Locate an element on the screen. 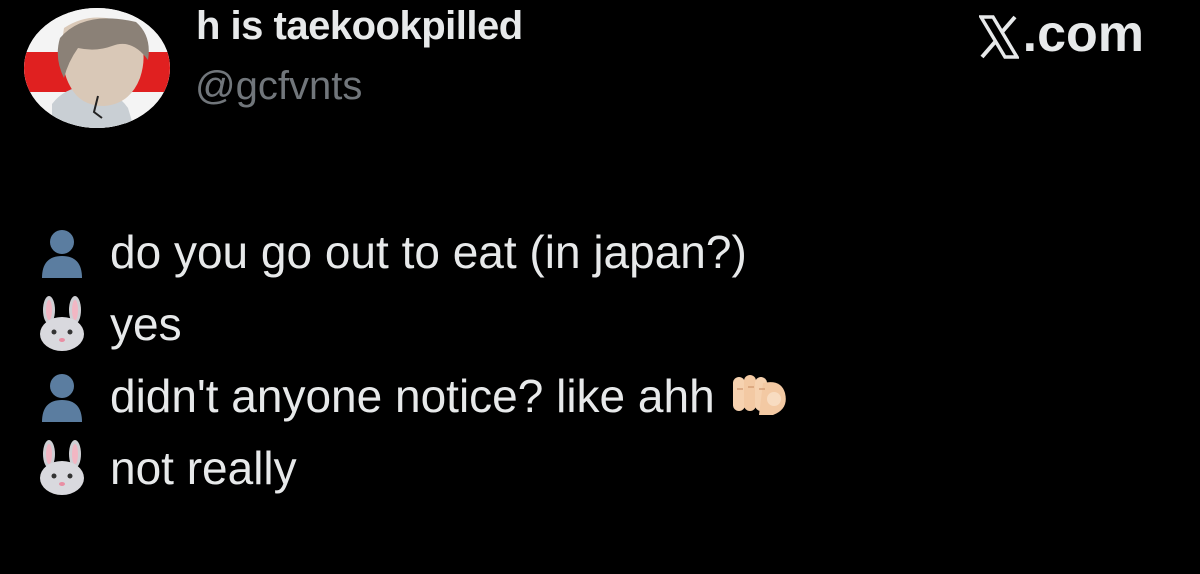 The width and height of the screenshot is (1200, 574). brand-label: .com is located at coordinates (1083, 34).